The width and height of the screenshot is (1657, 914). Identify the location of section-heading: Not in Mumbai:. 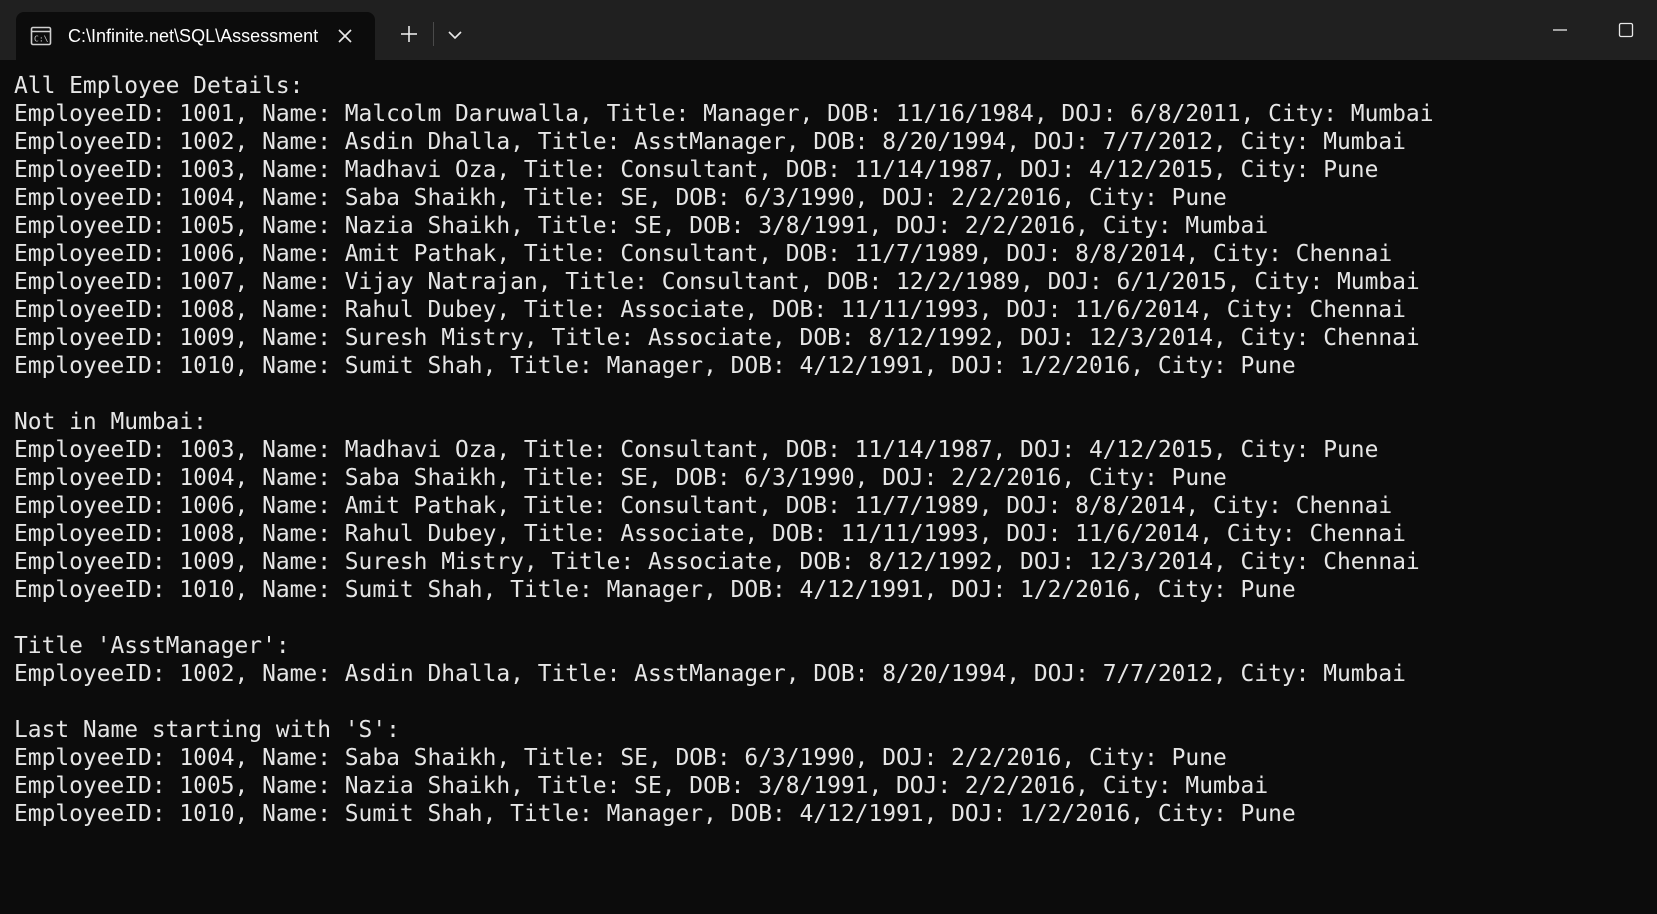
(110, 422).